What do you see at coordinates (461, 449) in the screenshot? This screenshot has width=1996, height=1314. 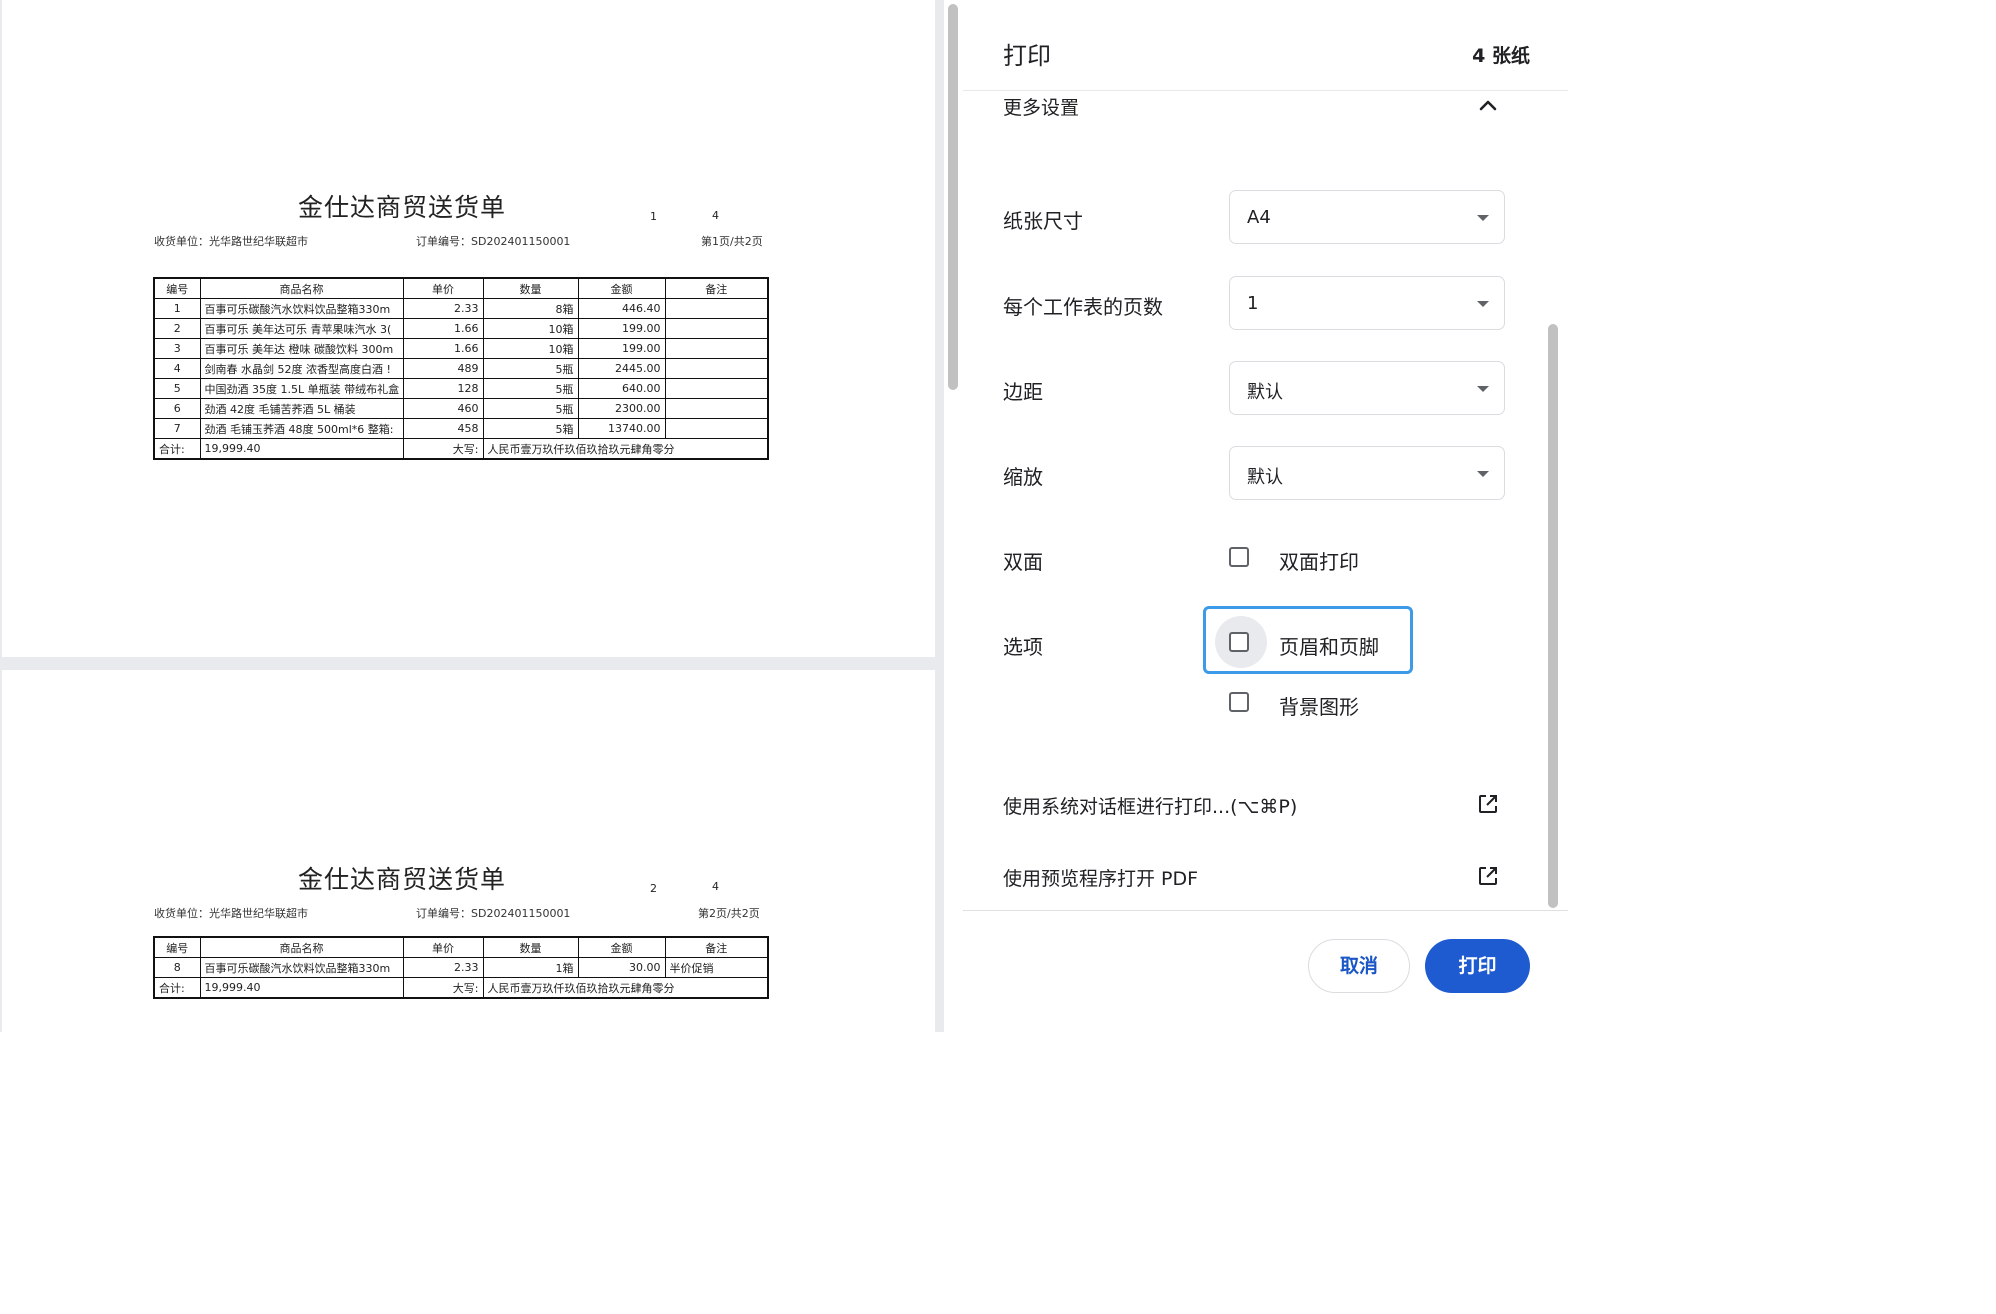 I see `total-row: 合计: 19,999.40 大写: 人民币壹万玖仟玖佰玖拾玖元肆角零分` at bounding box center [461, 449].